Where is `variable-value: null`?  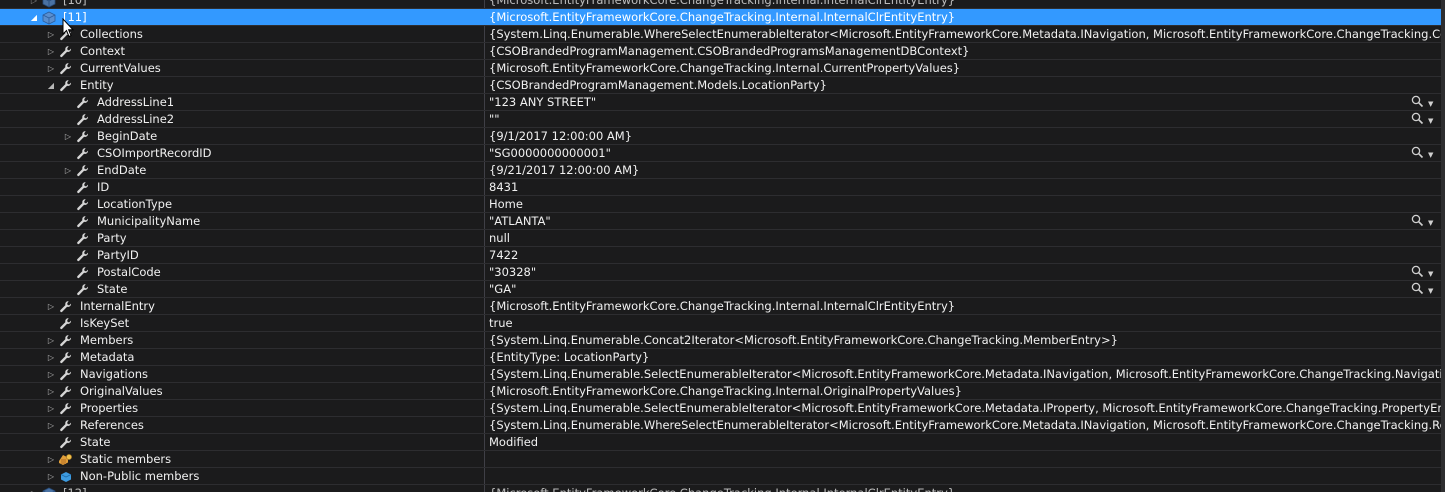 variable-value: null is located at coordinates (499, 238).